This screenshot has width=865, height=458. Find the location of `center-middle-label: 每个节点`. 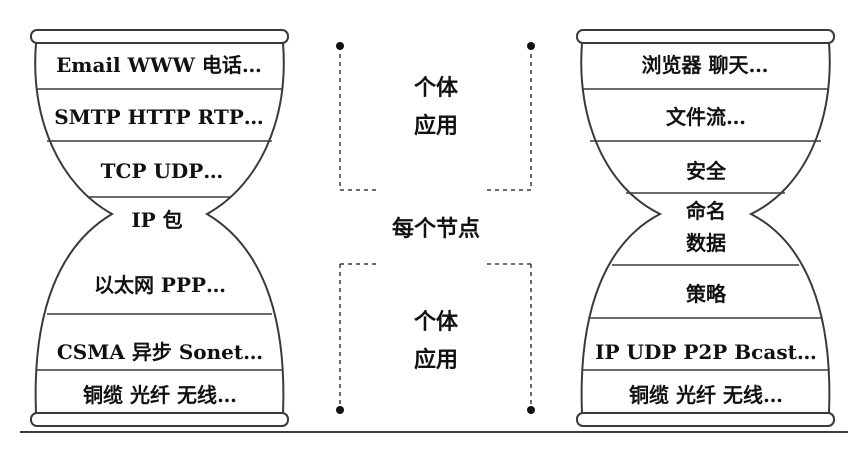

center-middle-label: 每个节点 is located at coordinates (436, 229).